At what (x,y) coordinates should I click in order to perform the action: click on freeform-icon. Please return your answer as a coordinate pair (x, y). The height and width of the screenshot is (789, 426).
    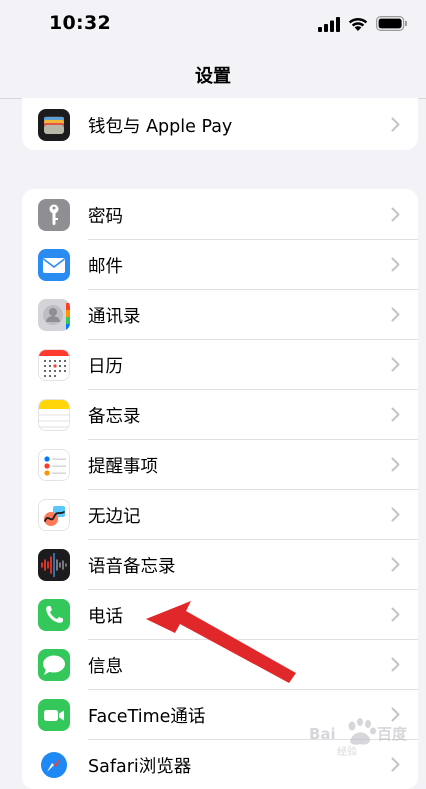
    Looking at the image, I should click on (54, 515).